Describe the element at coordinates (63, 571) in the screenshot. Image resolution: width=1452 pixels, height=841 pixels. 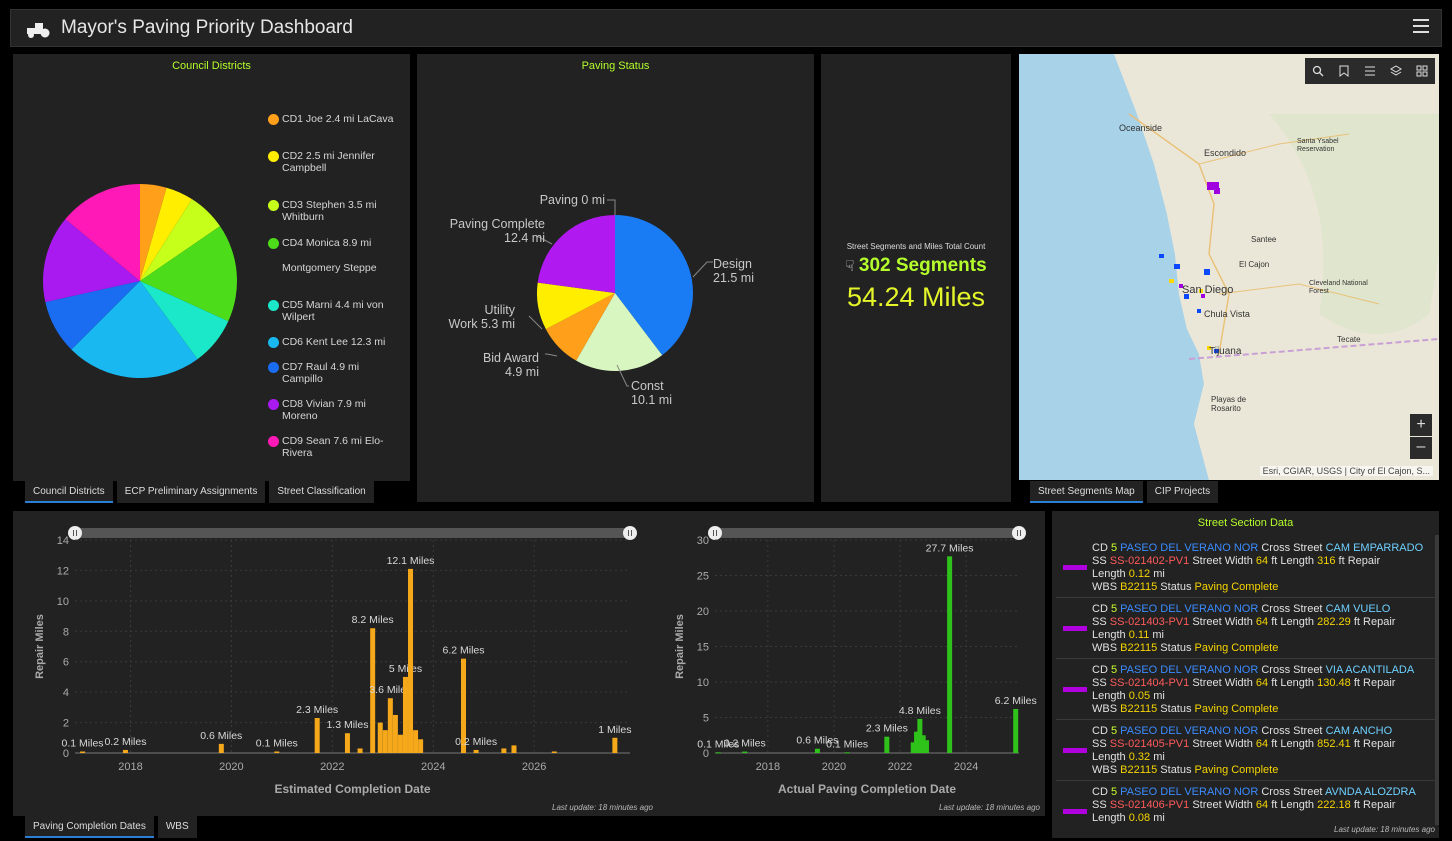
I see `y-tick-label: 12` at that location.